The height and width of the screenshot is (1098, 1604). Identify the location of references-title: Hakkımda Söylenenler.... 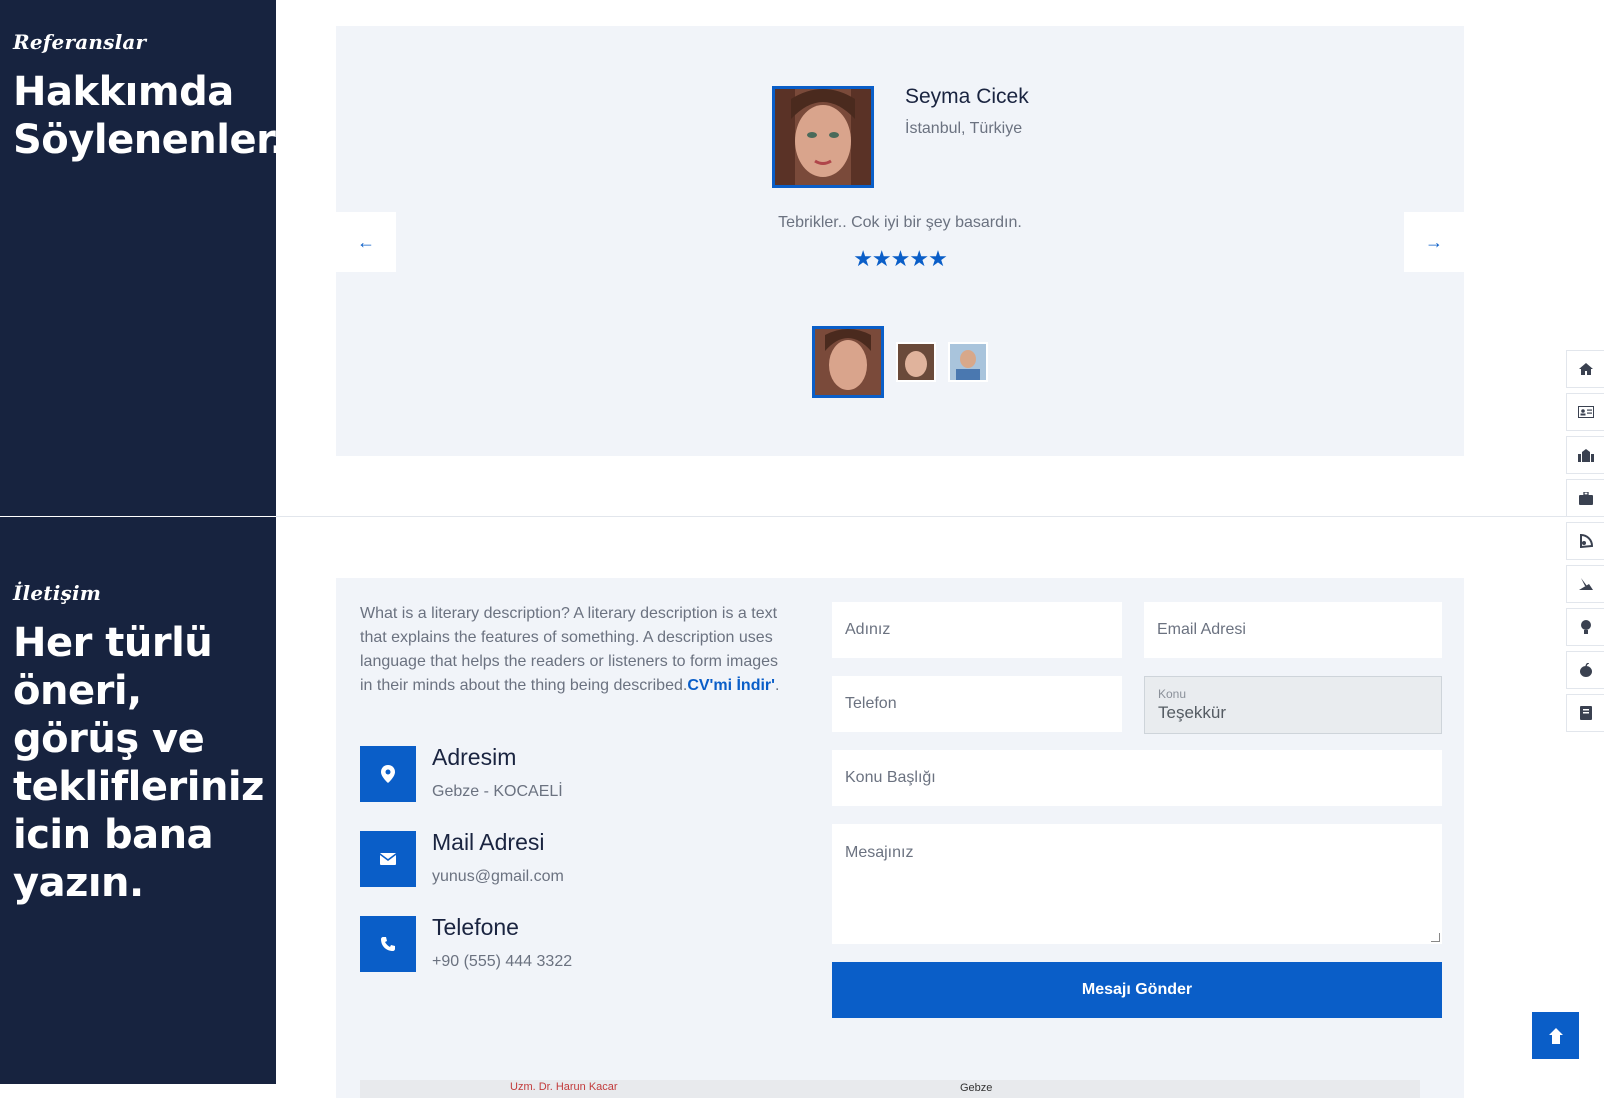
(163, 116).